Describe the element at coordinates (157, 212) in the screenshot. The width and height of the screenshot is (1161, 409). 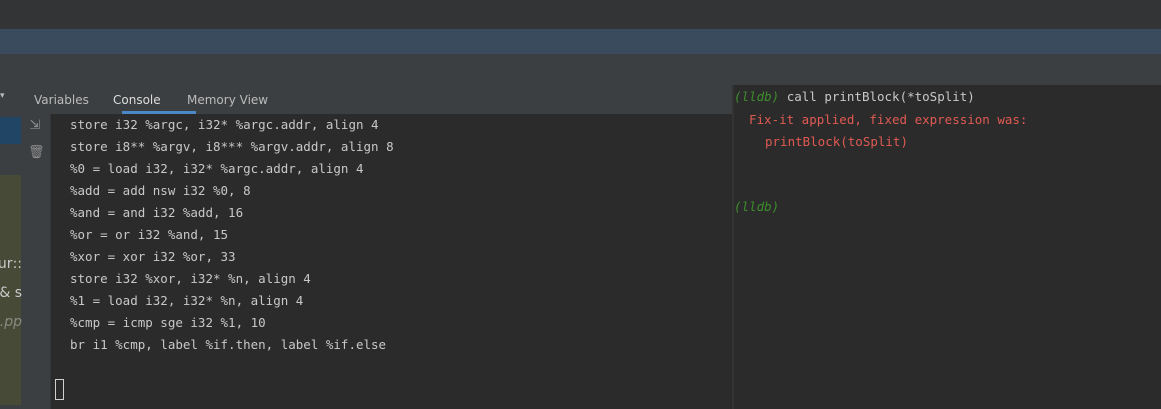
I see `console-line: %and = and i32 %add, 16` at that location.